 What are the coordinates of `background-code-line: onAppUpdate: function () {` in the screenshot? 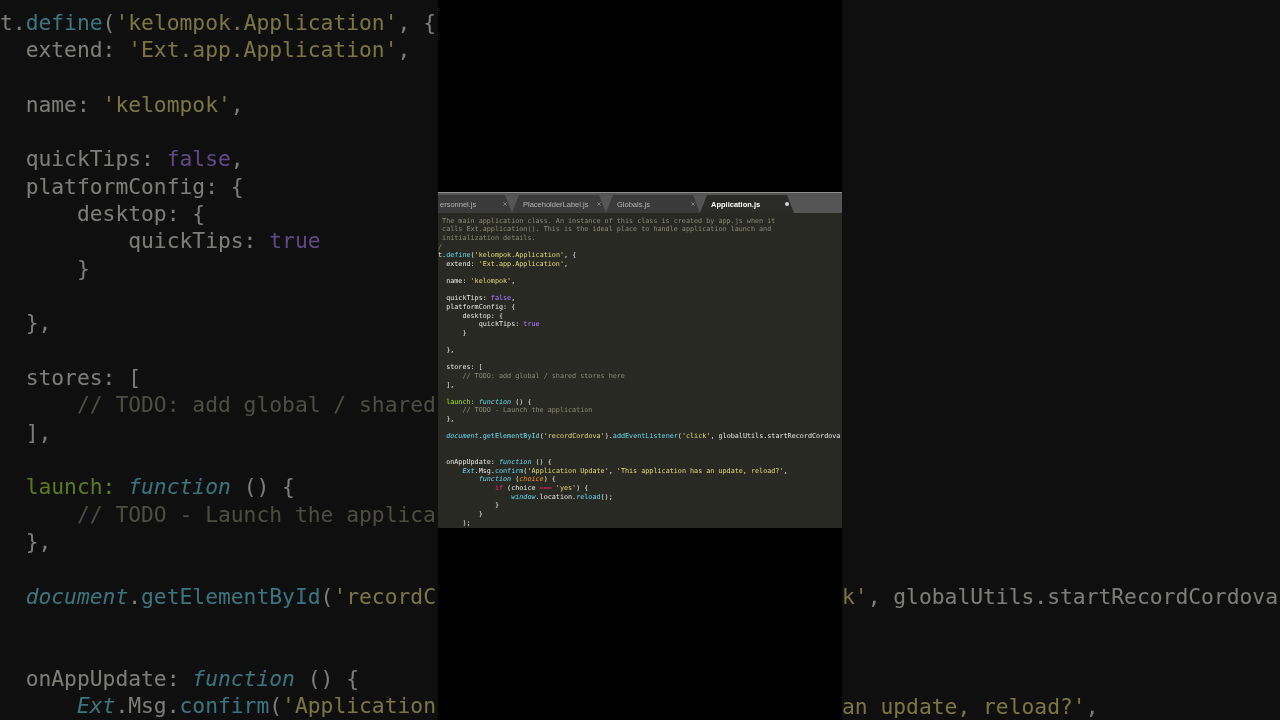 It's located at (192, 678).